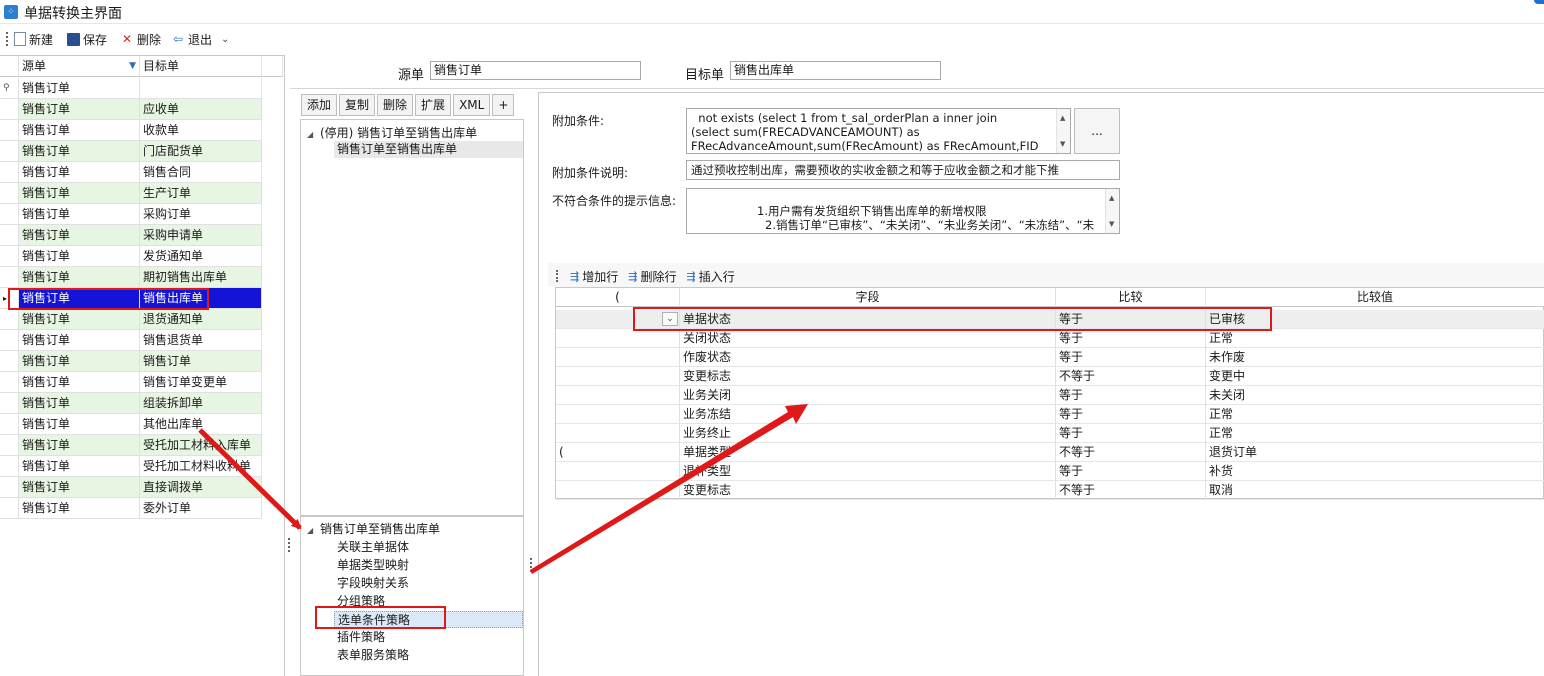  What do you see at coordinates (503, 489) in the screenshot?
I see `annotation-arrows` at bounding box center [503, 489].